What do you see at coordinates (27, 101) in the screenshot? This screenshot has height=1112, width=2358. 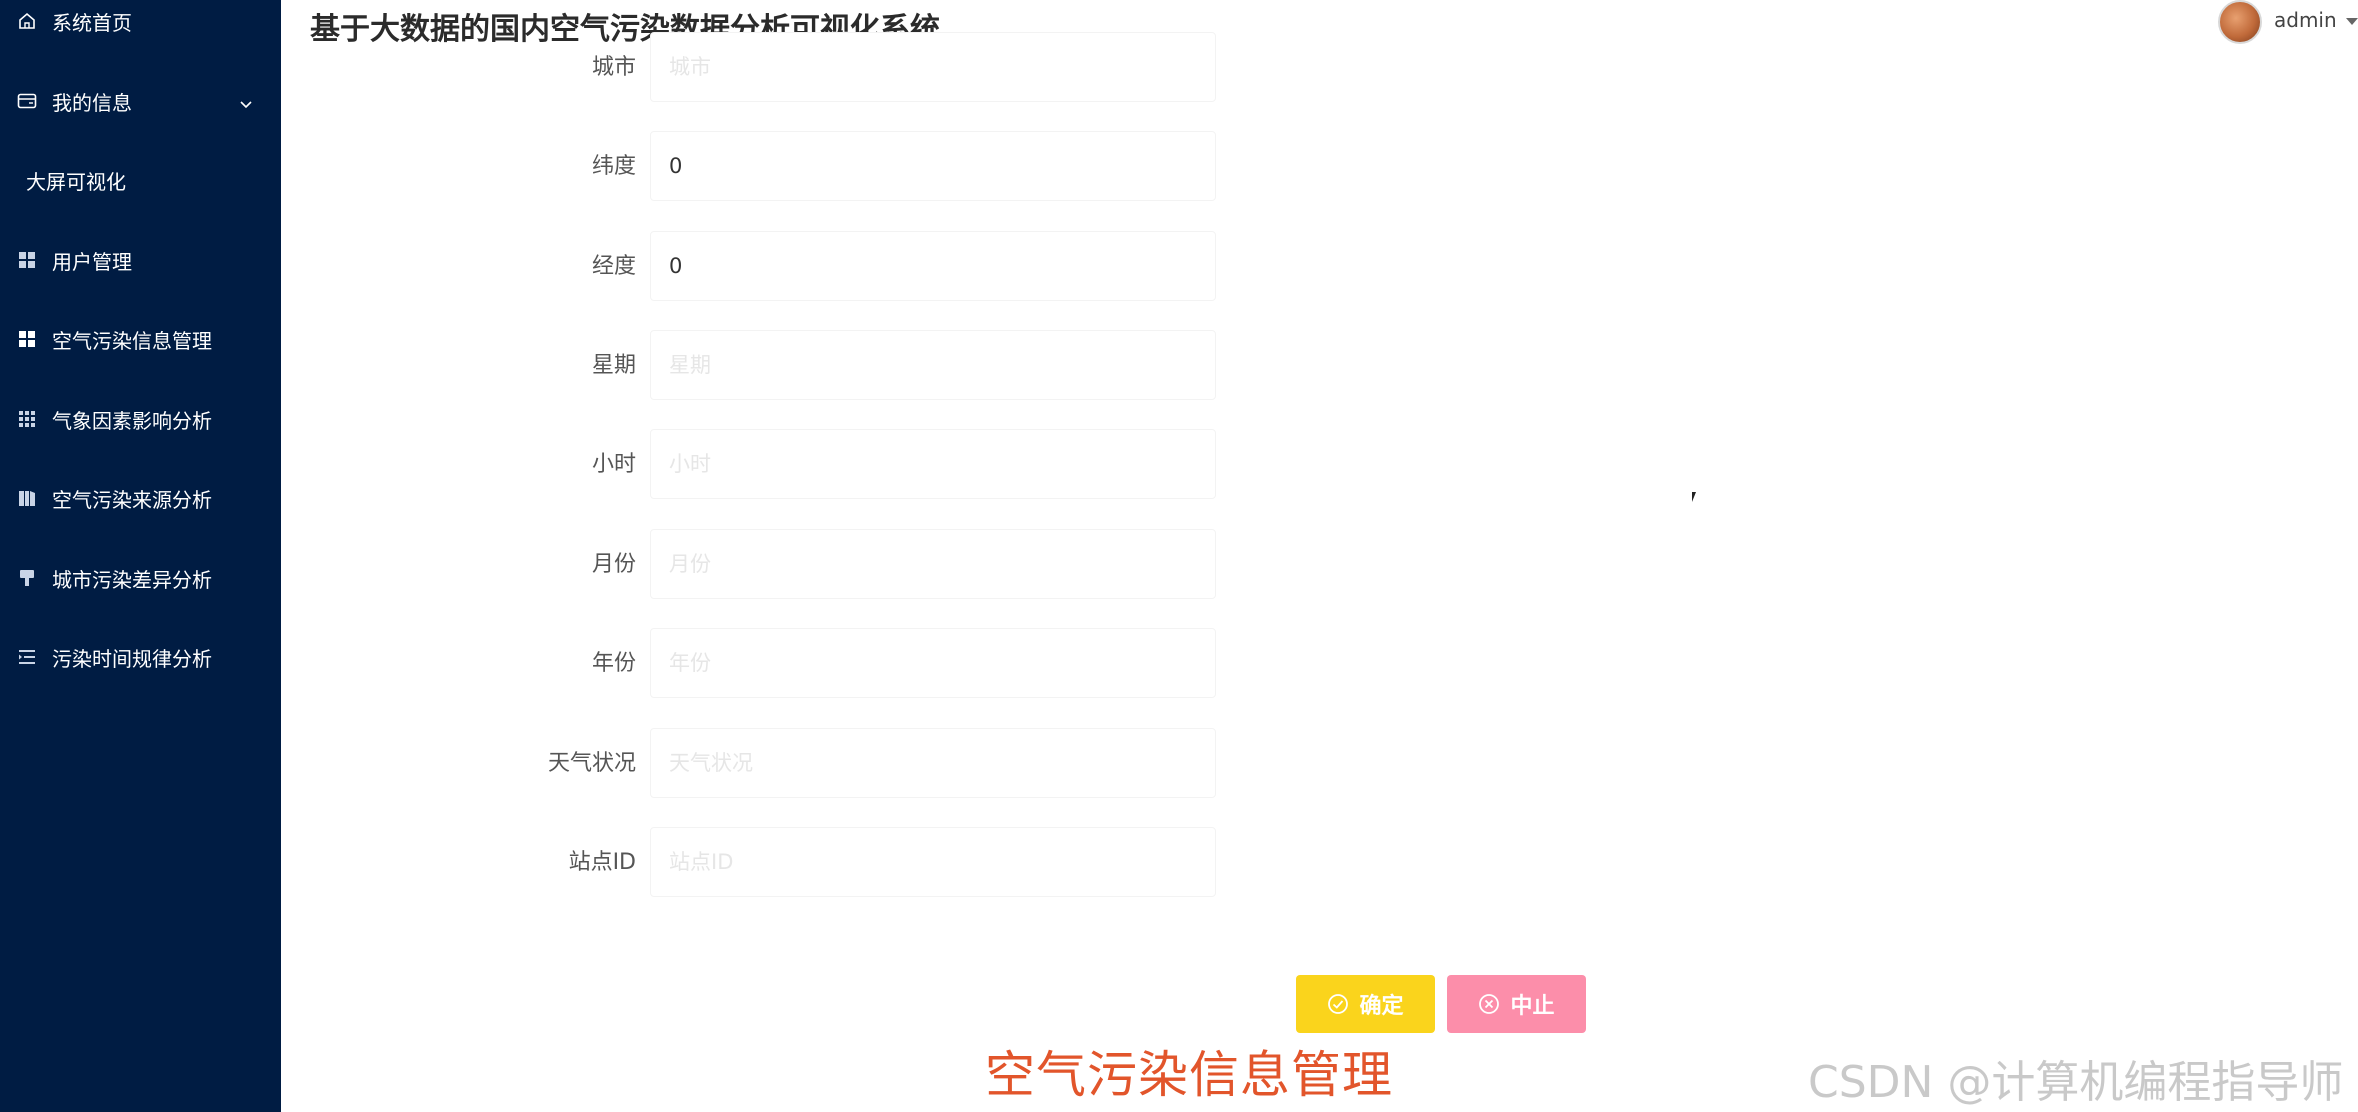 I see `wallet-icon` at bounding box center [27, 101].